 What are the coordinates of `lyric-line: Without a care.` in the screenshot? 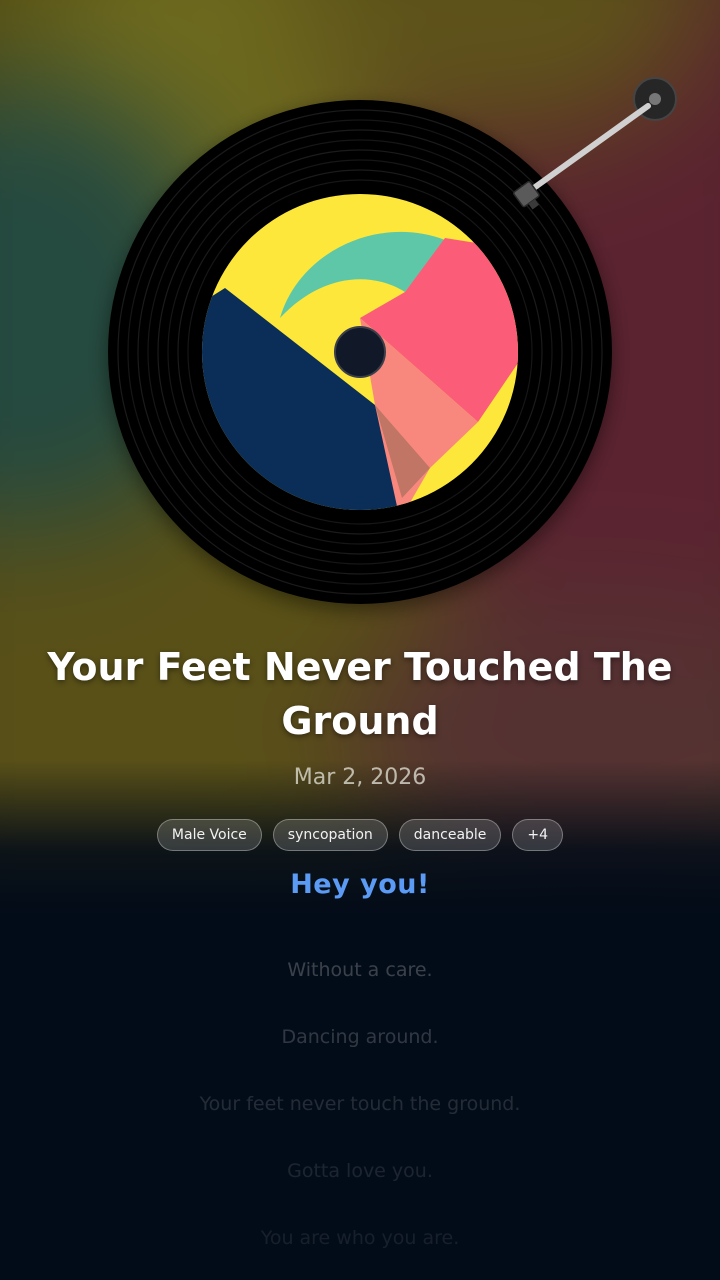 It's located at (360, 970).